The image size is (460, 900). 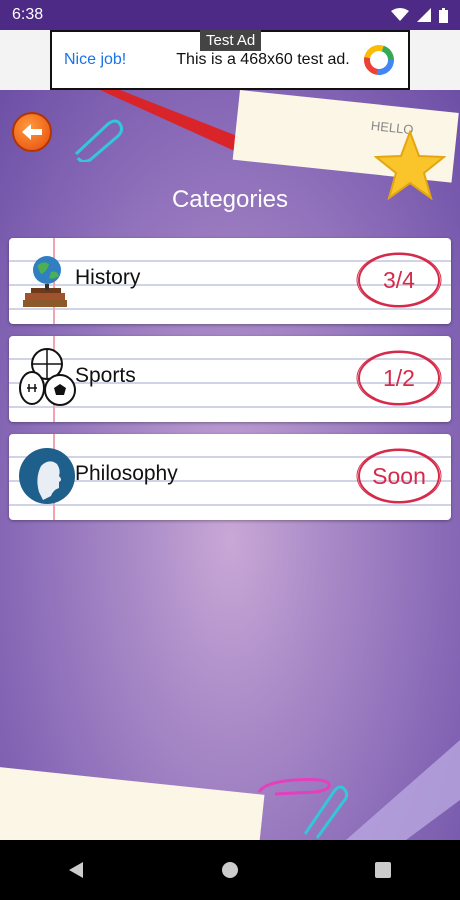 What do you see at coordinates (132, 802) in the screenshot?
I see `bottom-notebook-decoration` at bounding box center [132, 802].